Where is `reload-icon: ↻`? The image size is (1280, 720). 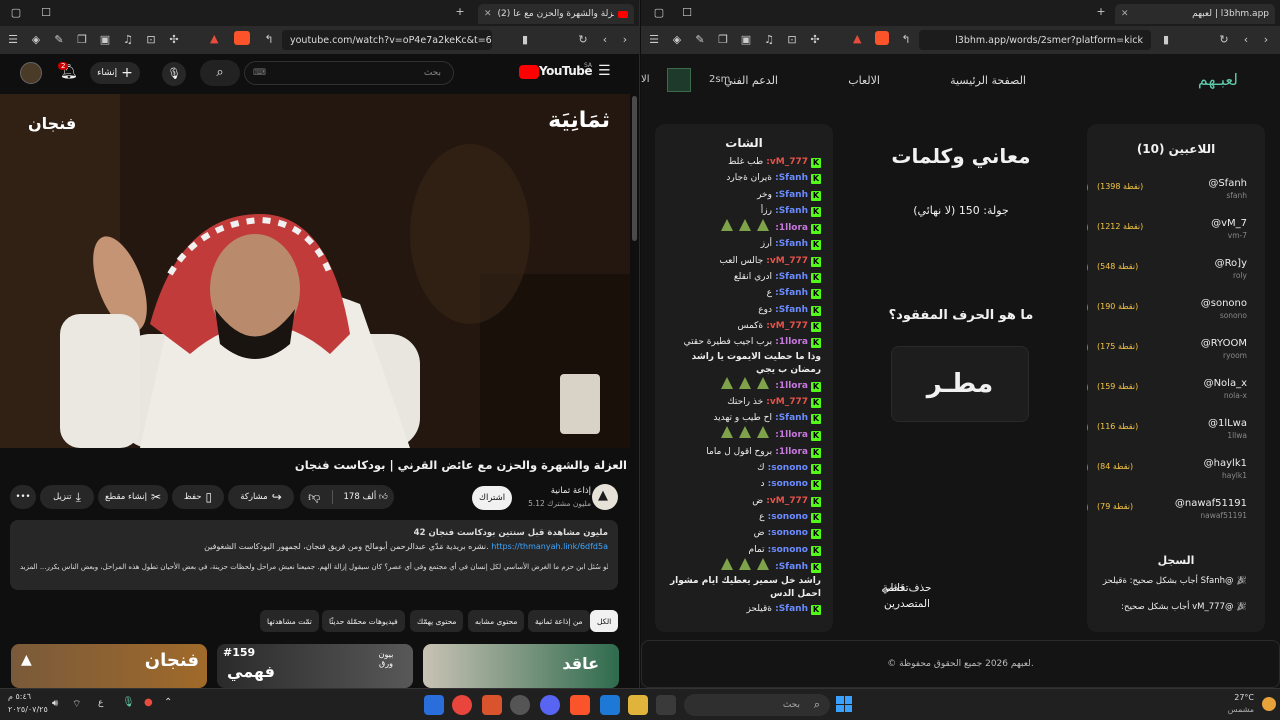 reload-icon: ↻ is located at coordinates (583, 39).